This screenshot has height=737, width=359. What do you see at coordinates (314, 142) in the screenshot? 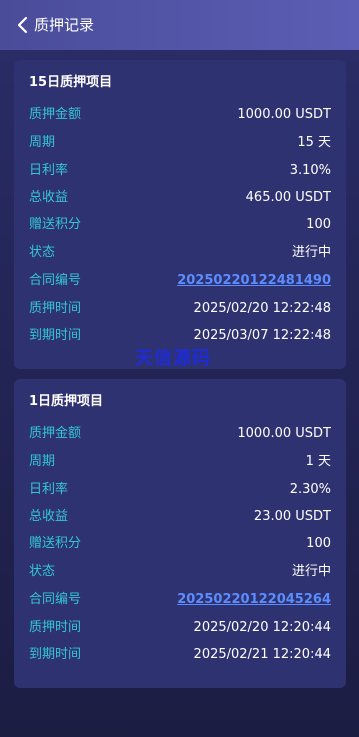
I see `period-value: 15 天` at bounding box center [314, 142].